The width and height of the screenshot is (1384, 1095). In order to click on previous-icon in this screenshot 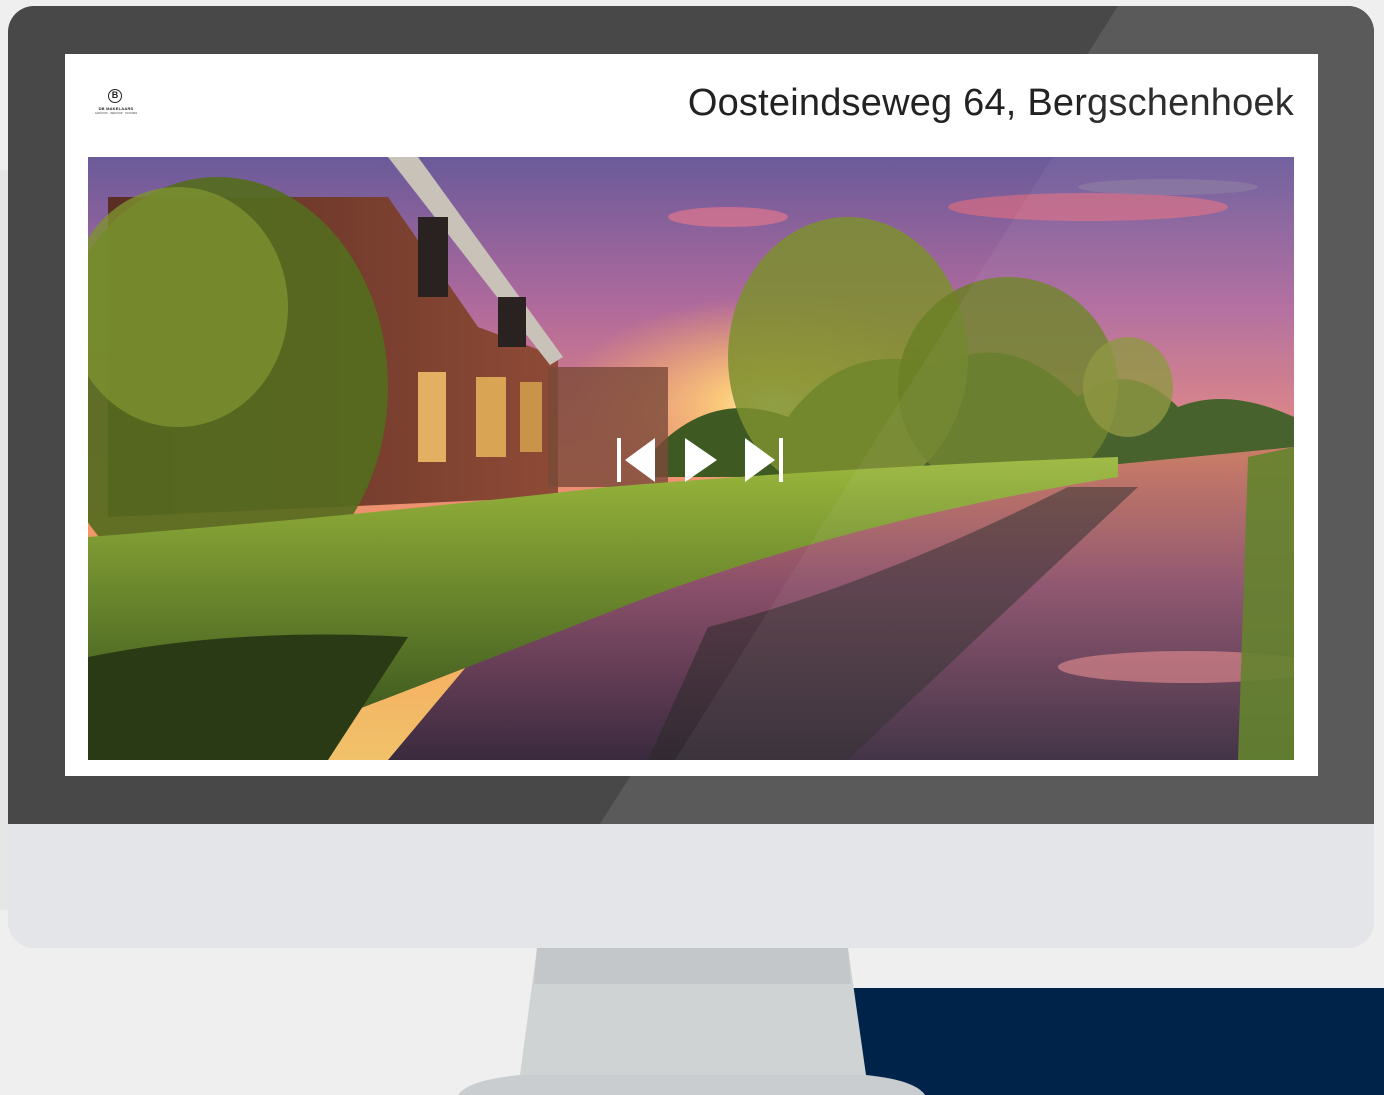, I will do `click(636, 460)`.